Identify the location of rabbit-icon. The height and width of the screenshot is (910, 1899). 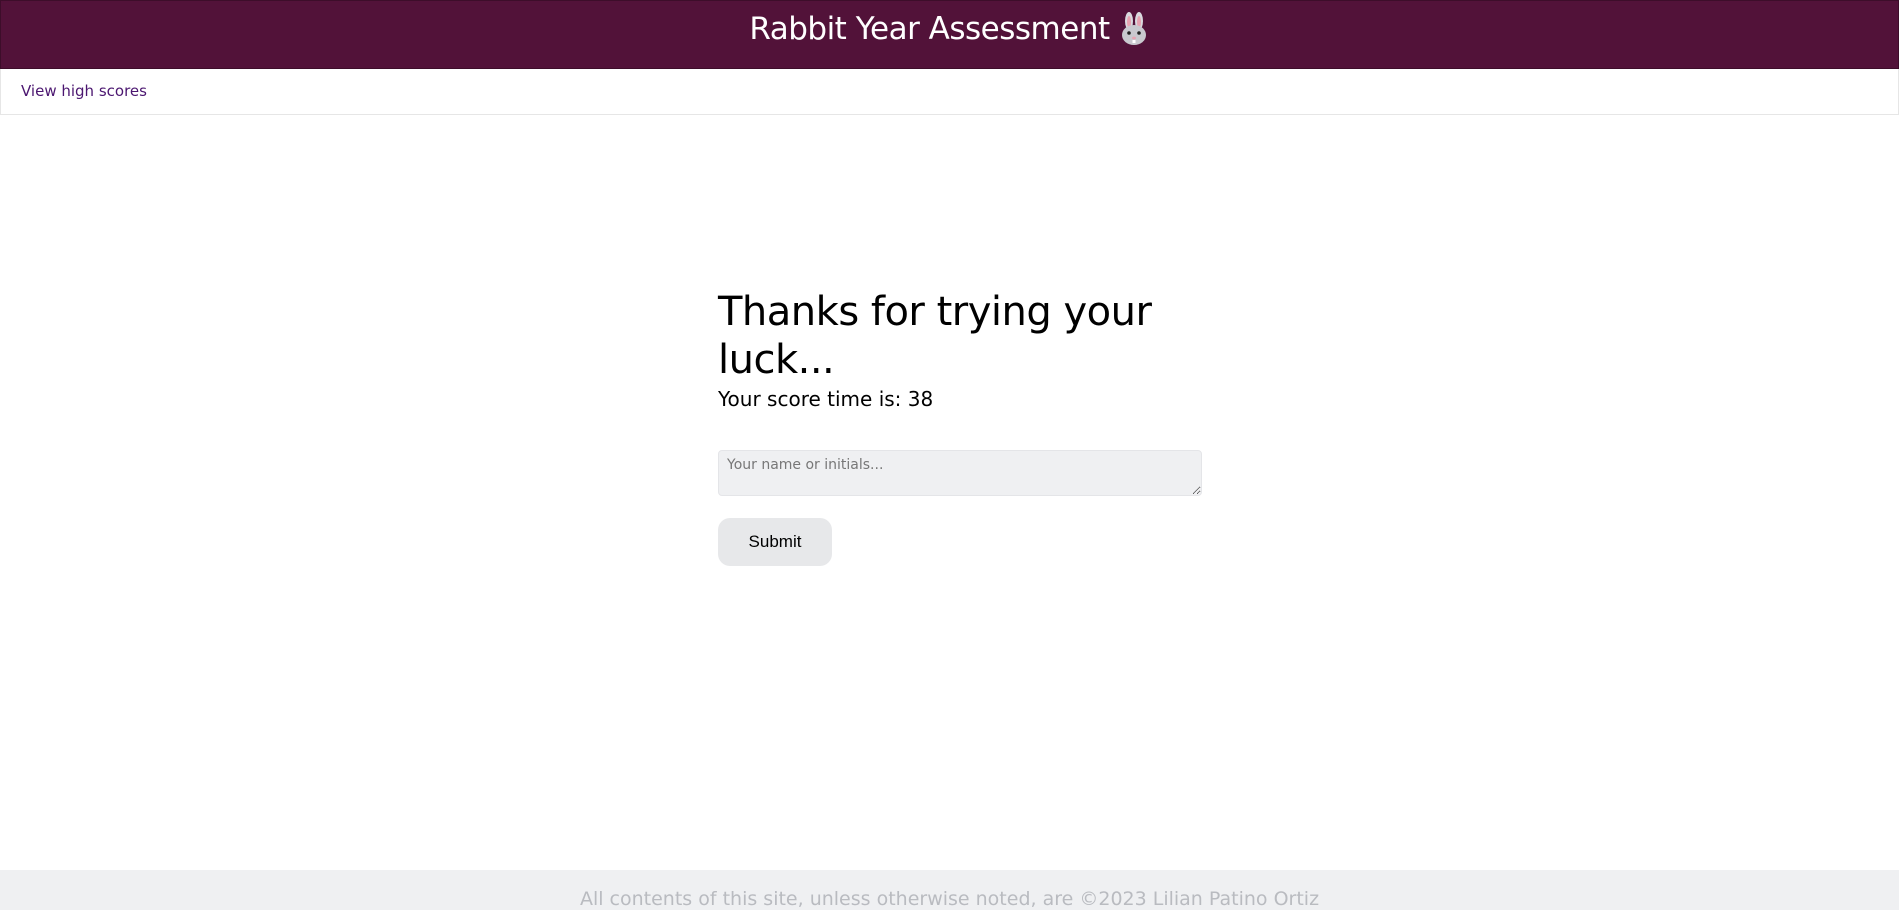
(1134, 29).